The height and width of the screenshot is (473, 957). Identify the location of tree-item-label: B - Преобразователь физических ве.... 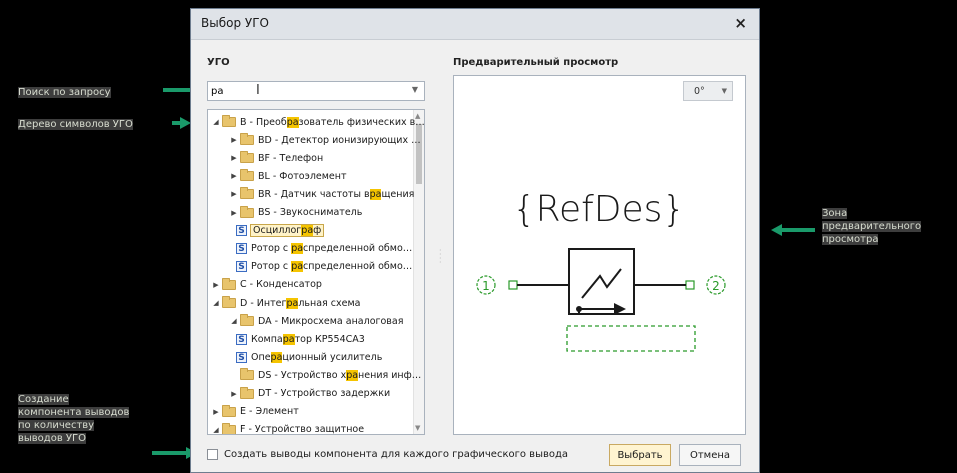
(332, 122).